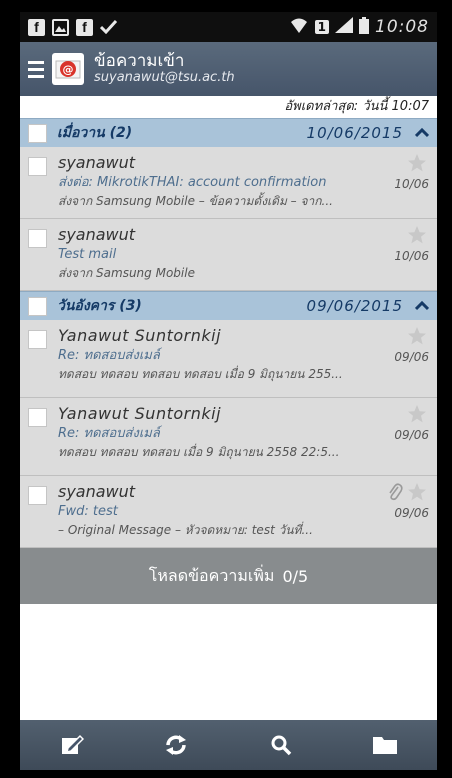 Image resolution: width=452 pixels, height=778 pixels. What do you see at coordinates (396, 492) in the screenshot?
I see `paperclip-icon` at bounding box center [396, 492].